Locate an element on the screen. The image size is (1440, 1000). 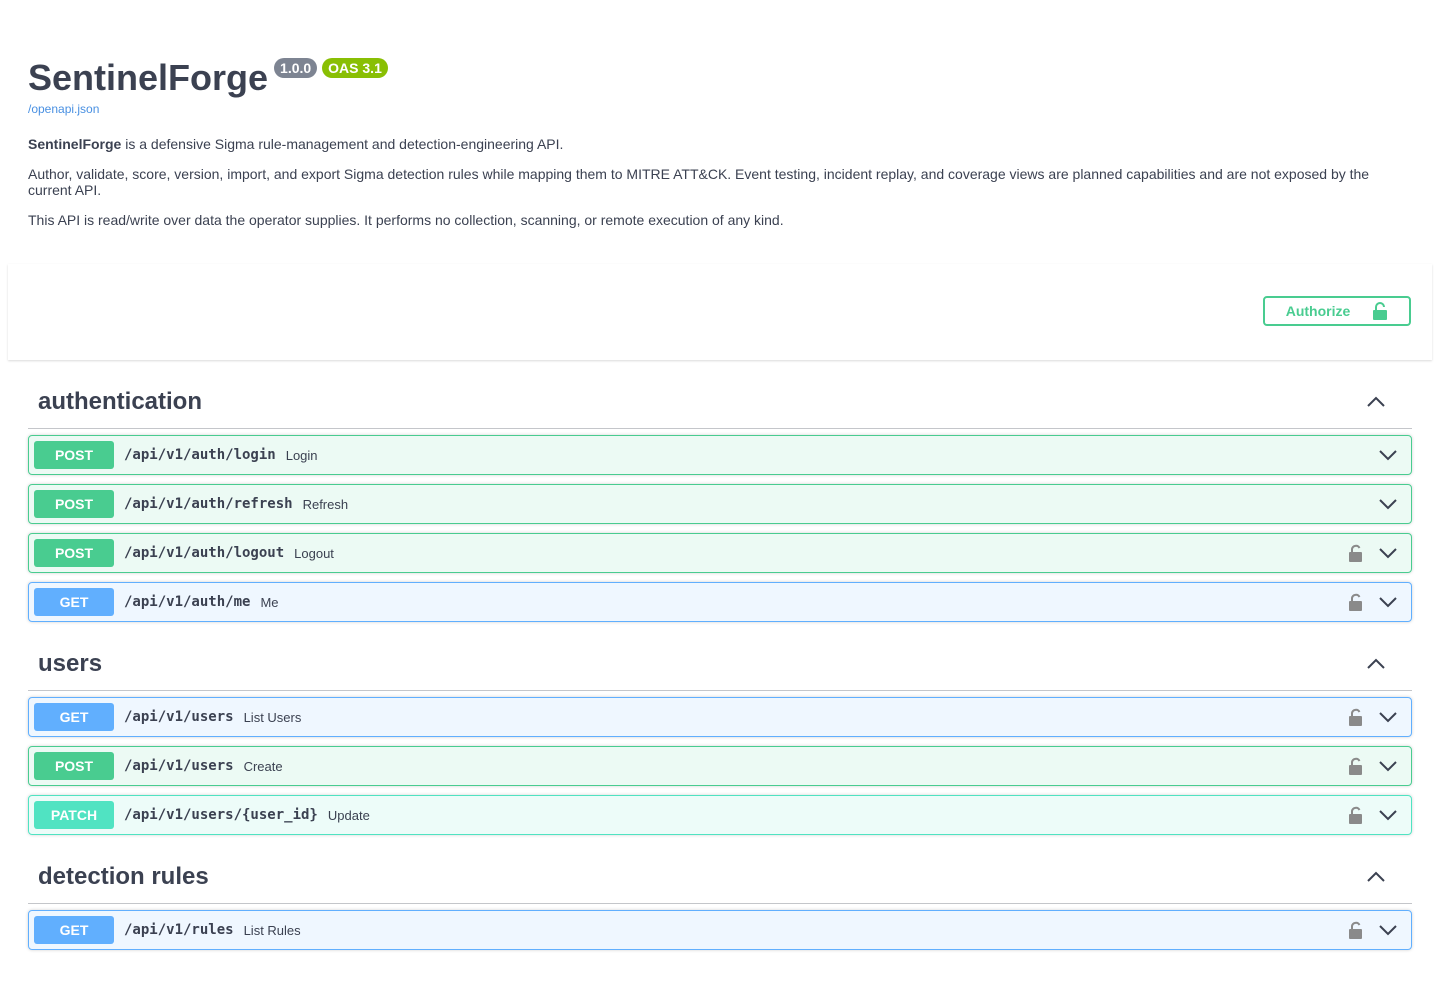
version-badge: 1.0.0 is located at coordinates (296, 68).